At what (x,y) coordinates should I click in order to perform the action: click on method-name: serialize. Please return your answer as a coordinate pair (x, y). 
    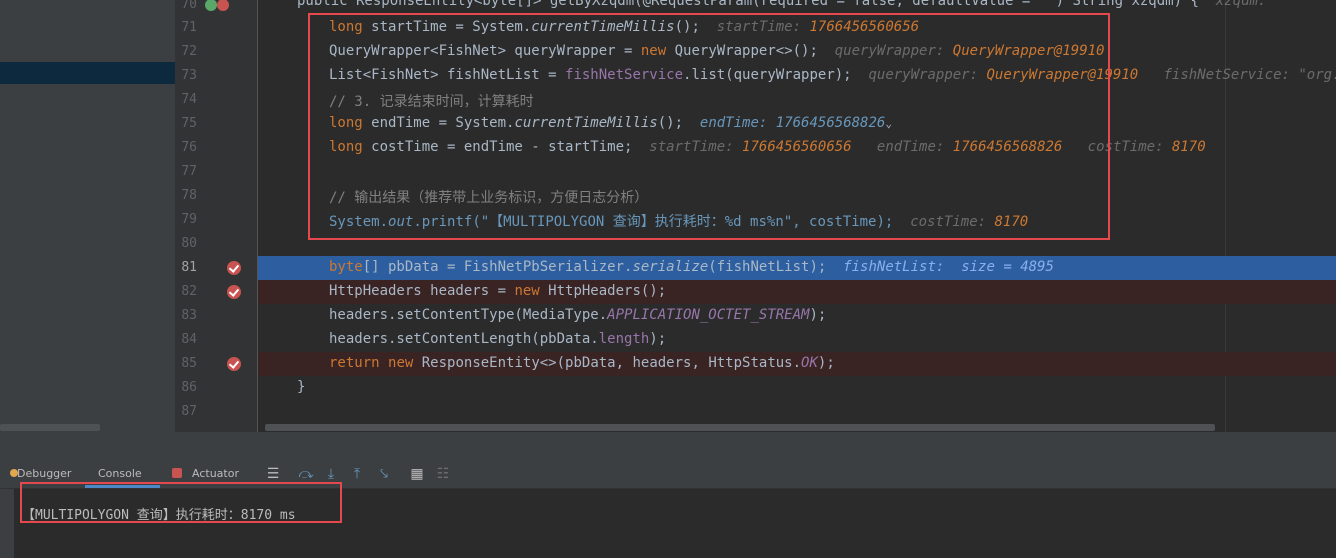
    Looking at the image, I should click on (670, 267).